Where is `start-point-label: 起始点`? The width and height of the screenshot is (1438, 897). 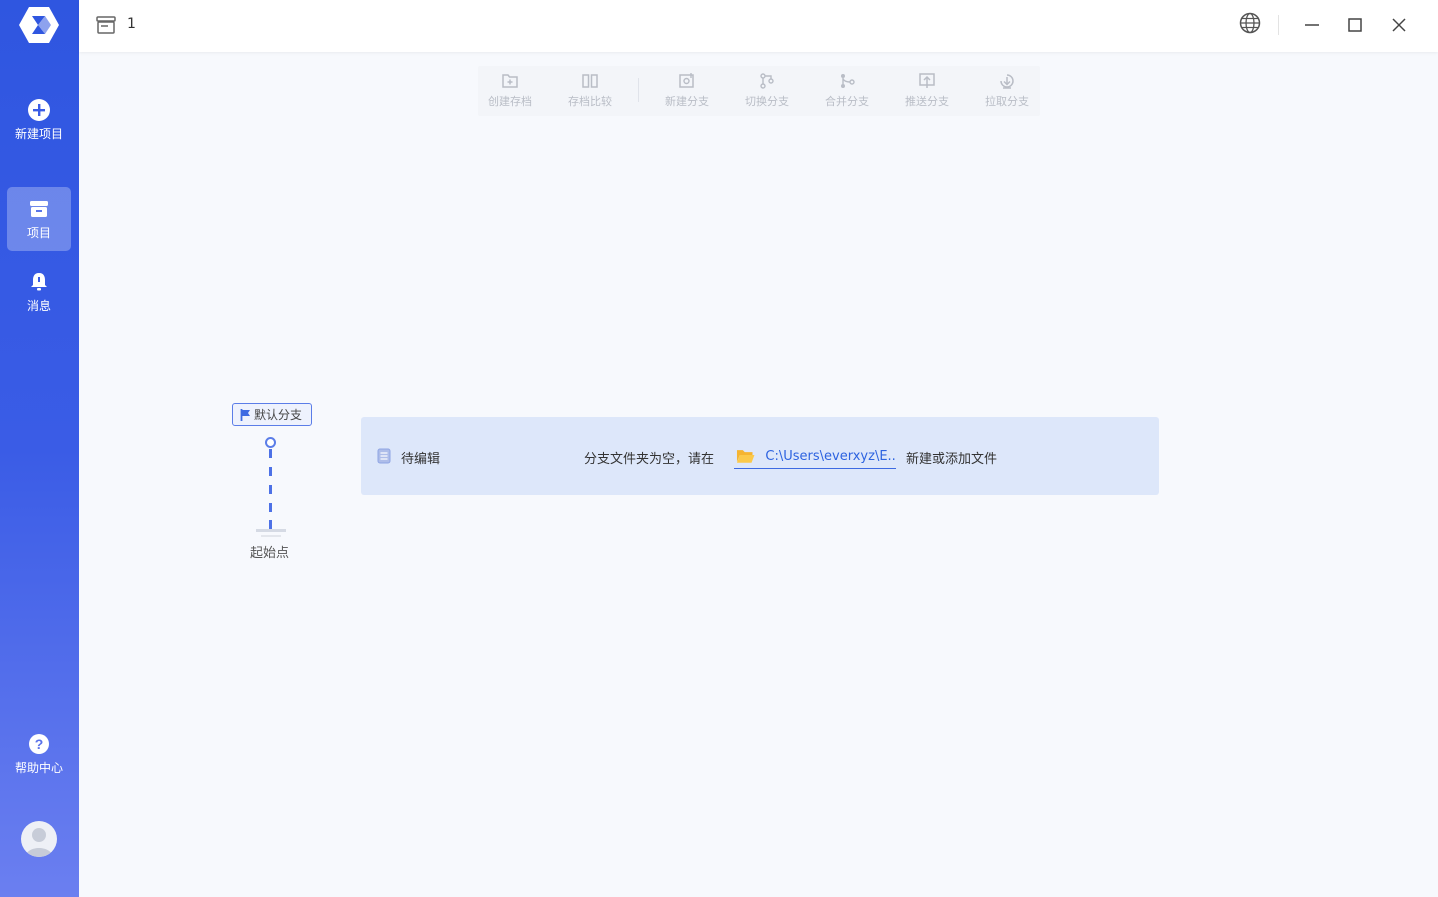 start-point-label: 起始点 is located at coordinates (270, 553).